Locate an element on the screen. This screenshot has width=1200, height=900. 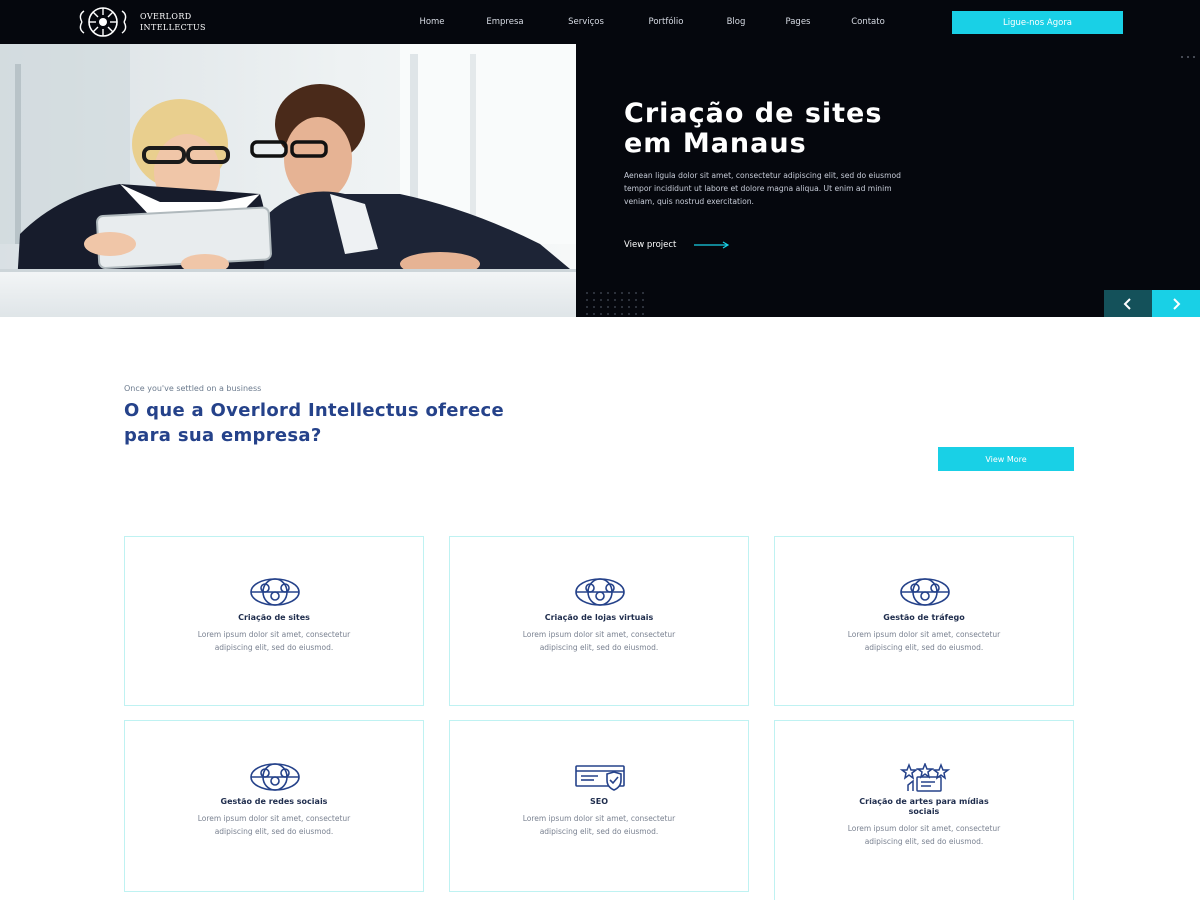
brand-logo: OVERLORD INTELLECTUS is located at coordinates (140, 22).